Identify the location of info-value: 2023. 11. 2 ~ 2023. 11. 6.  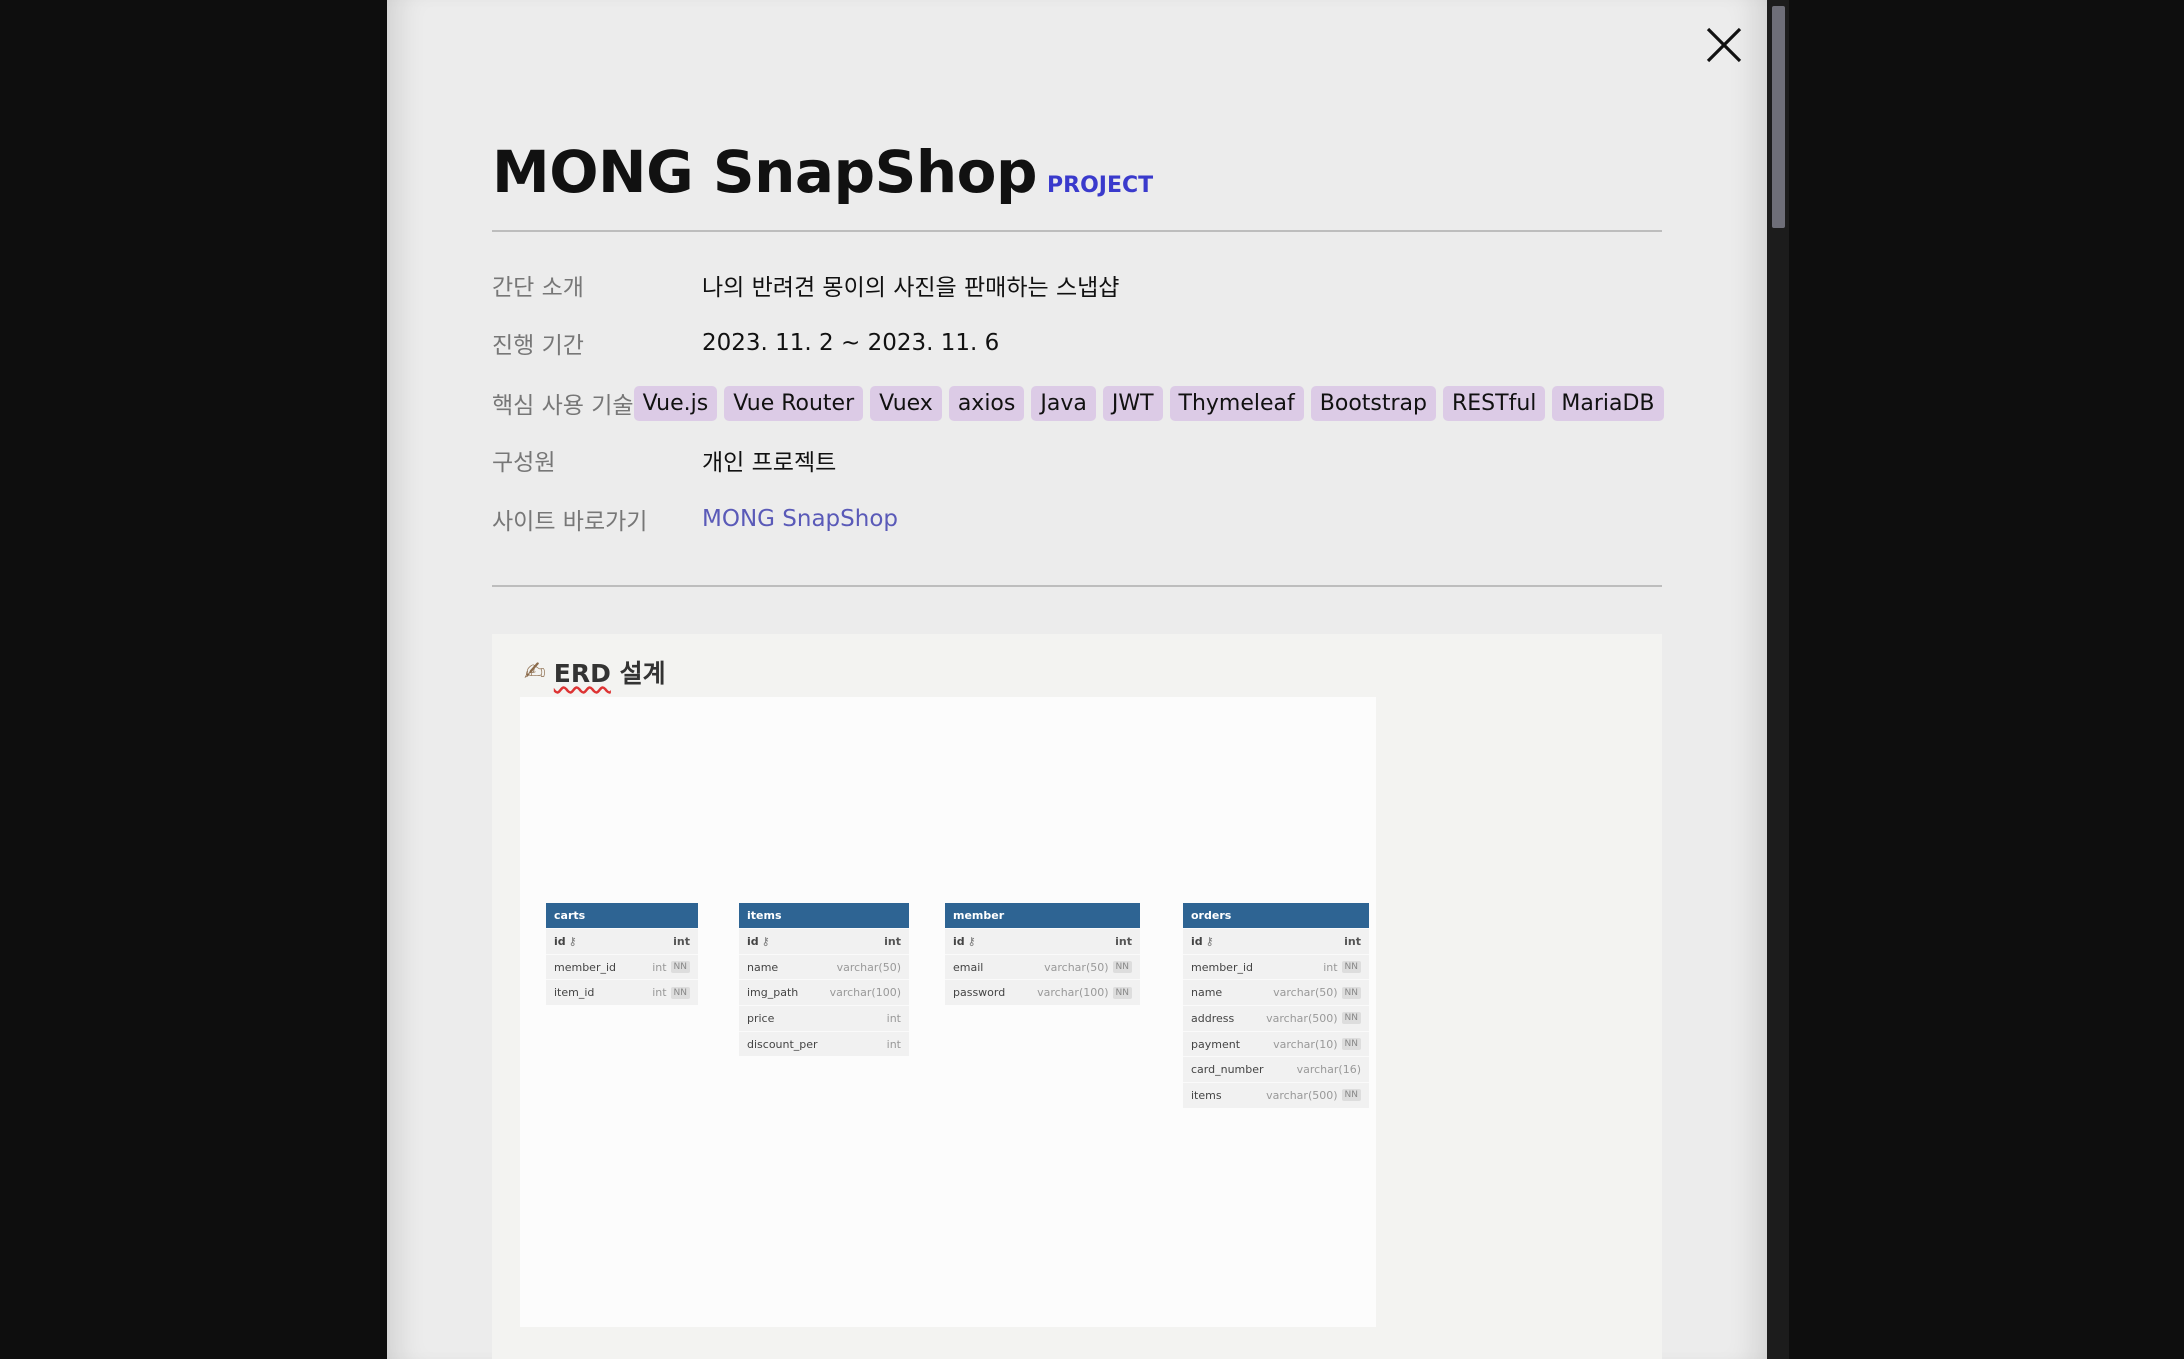
(851, 343).